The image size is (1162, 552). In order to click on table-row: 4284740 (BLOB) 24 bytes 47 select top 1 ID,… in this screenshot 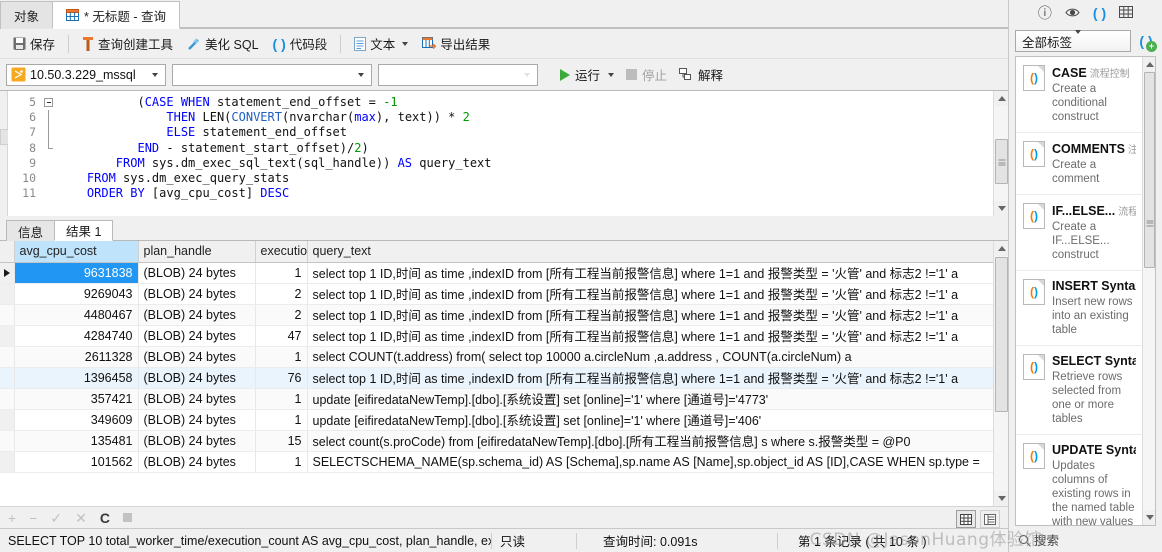, I will do `click(496, 336)`.